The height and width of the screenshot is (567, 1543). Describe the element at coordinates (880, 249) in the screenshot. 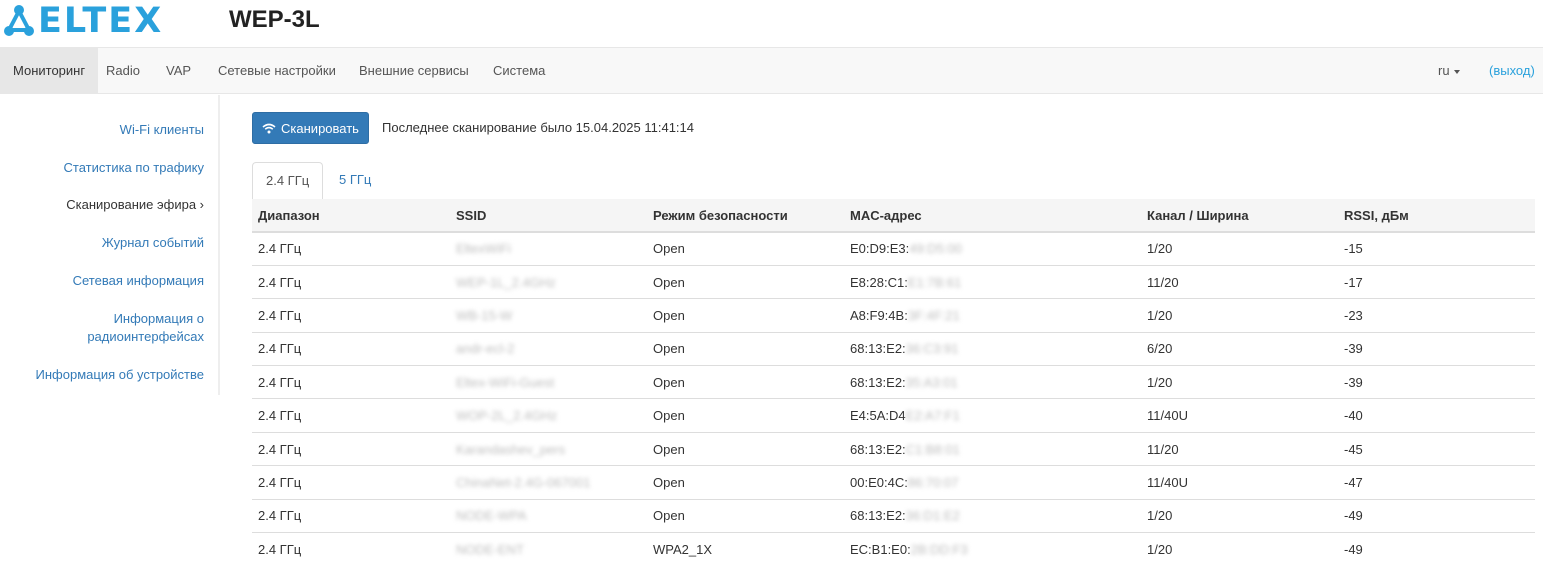

I see `mac-prefix: E0:D9:E3:` at that location.